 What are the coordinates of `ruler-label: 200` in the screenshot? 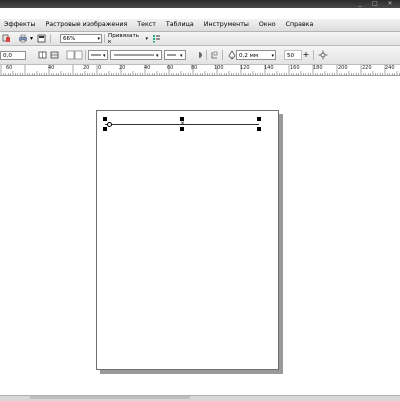 It's located at (343, 68).